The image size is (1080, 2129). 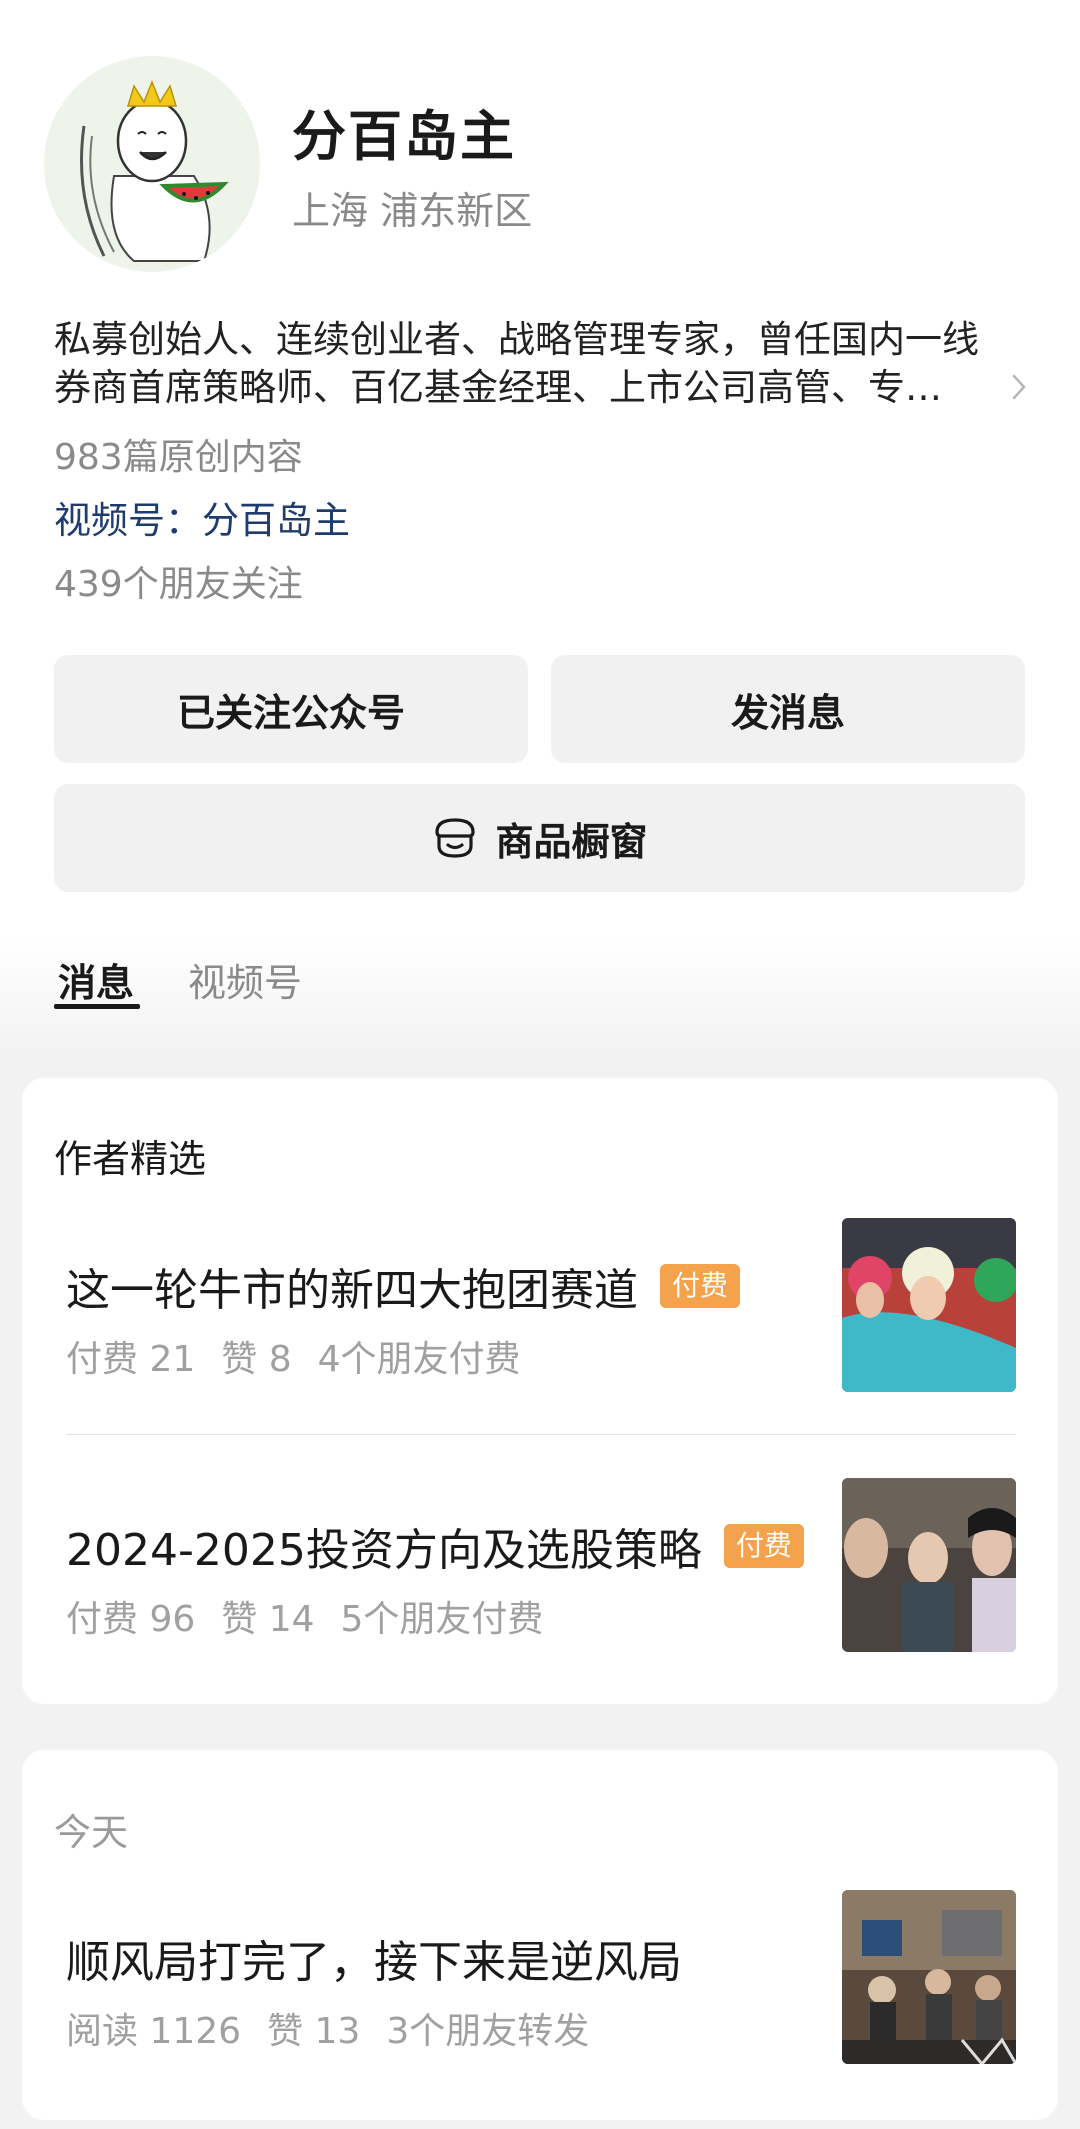 I want to click on divider, so click(x=541, y=1434).